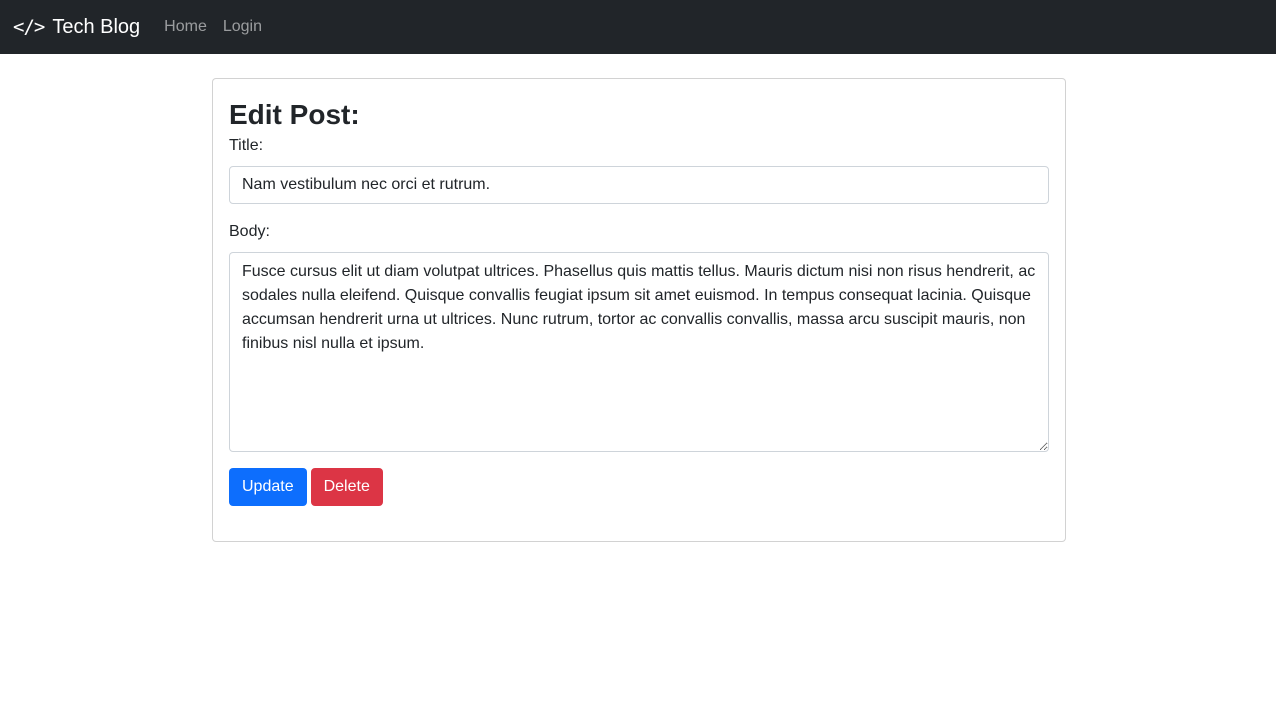 The height and width of the screenshot is (716, 1276). Describe the element at coordinates (268, 487) in the screenshot. I see `update-button: Update` at that location.